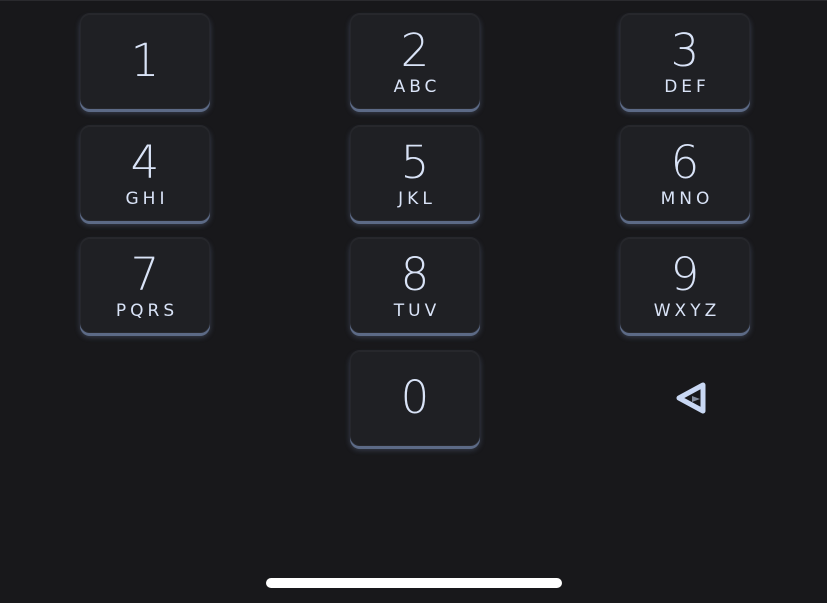 The image size is (827, 603). What do you see at coordinates (415, 274) in the screenshot?
I see `key-digit: 8` at bounding box center [415, 274].